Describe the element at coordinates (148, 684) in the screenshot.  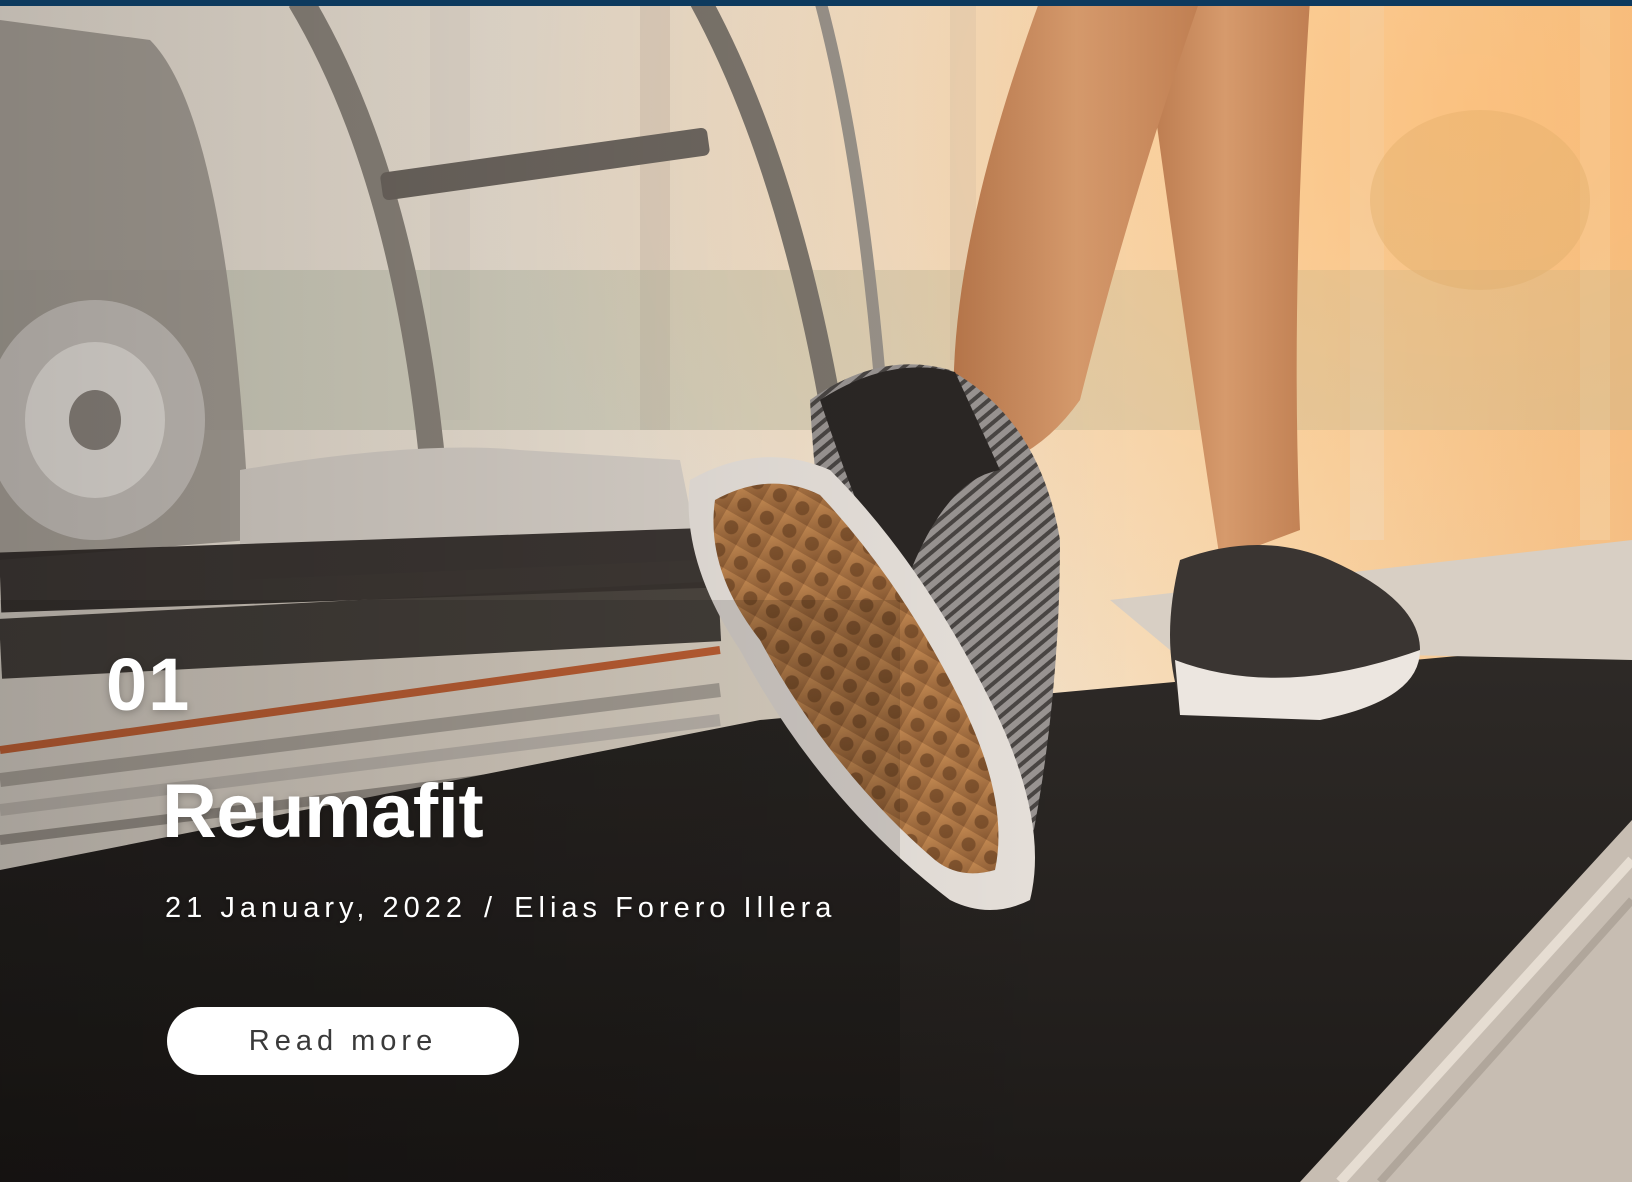
I see `slide-number: 01` at that location.